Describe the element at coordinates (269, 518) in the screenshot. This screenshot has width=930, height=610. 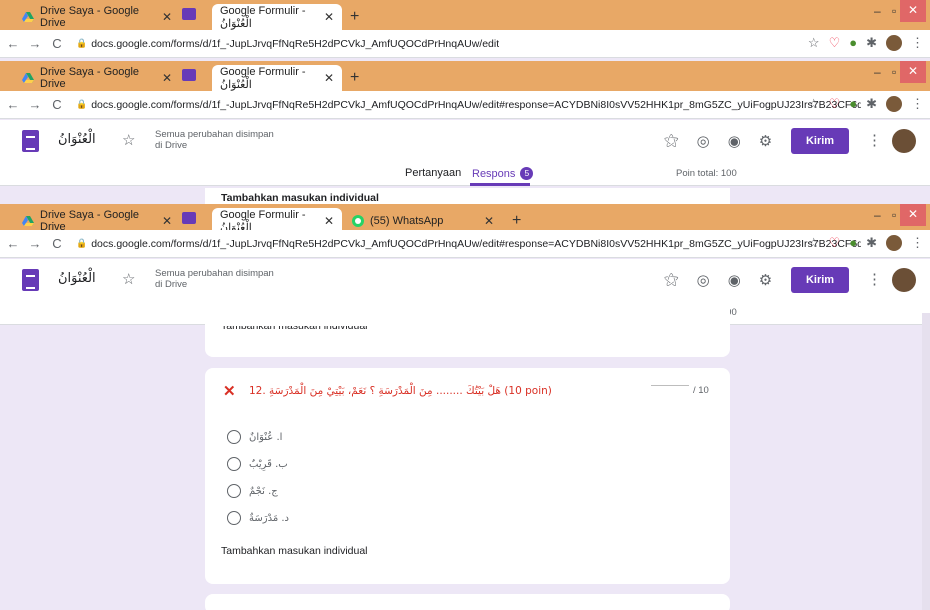
I see `option-label: د. مَدْرَسَةٌ` at that location.